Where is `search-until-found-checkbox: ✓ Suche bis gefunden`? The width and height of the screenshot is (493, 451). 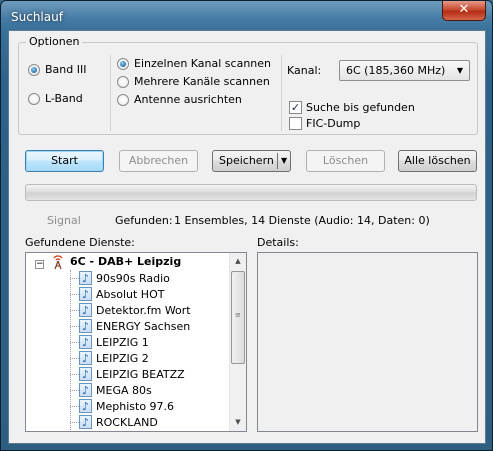
search-until-found-checkbox: ✓ Suche bis gefunden is located at coordinates (352, 107).